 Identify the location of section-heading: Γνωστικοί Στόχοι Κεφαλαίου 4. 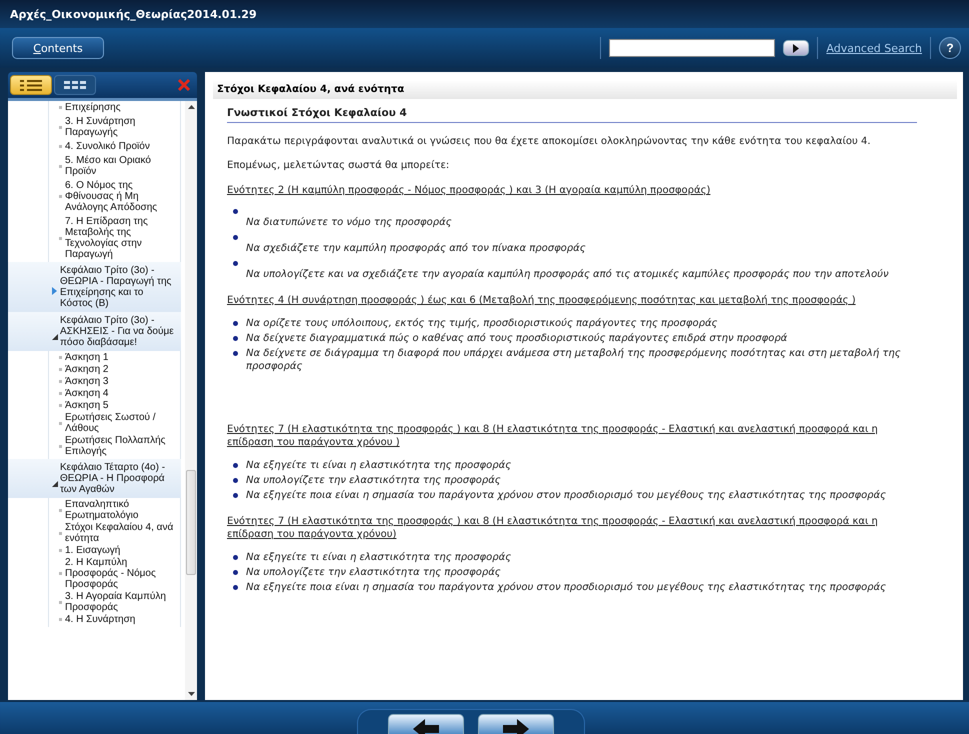
(572, 113).